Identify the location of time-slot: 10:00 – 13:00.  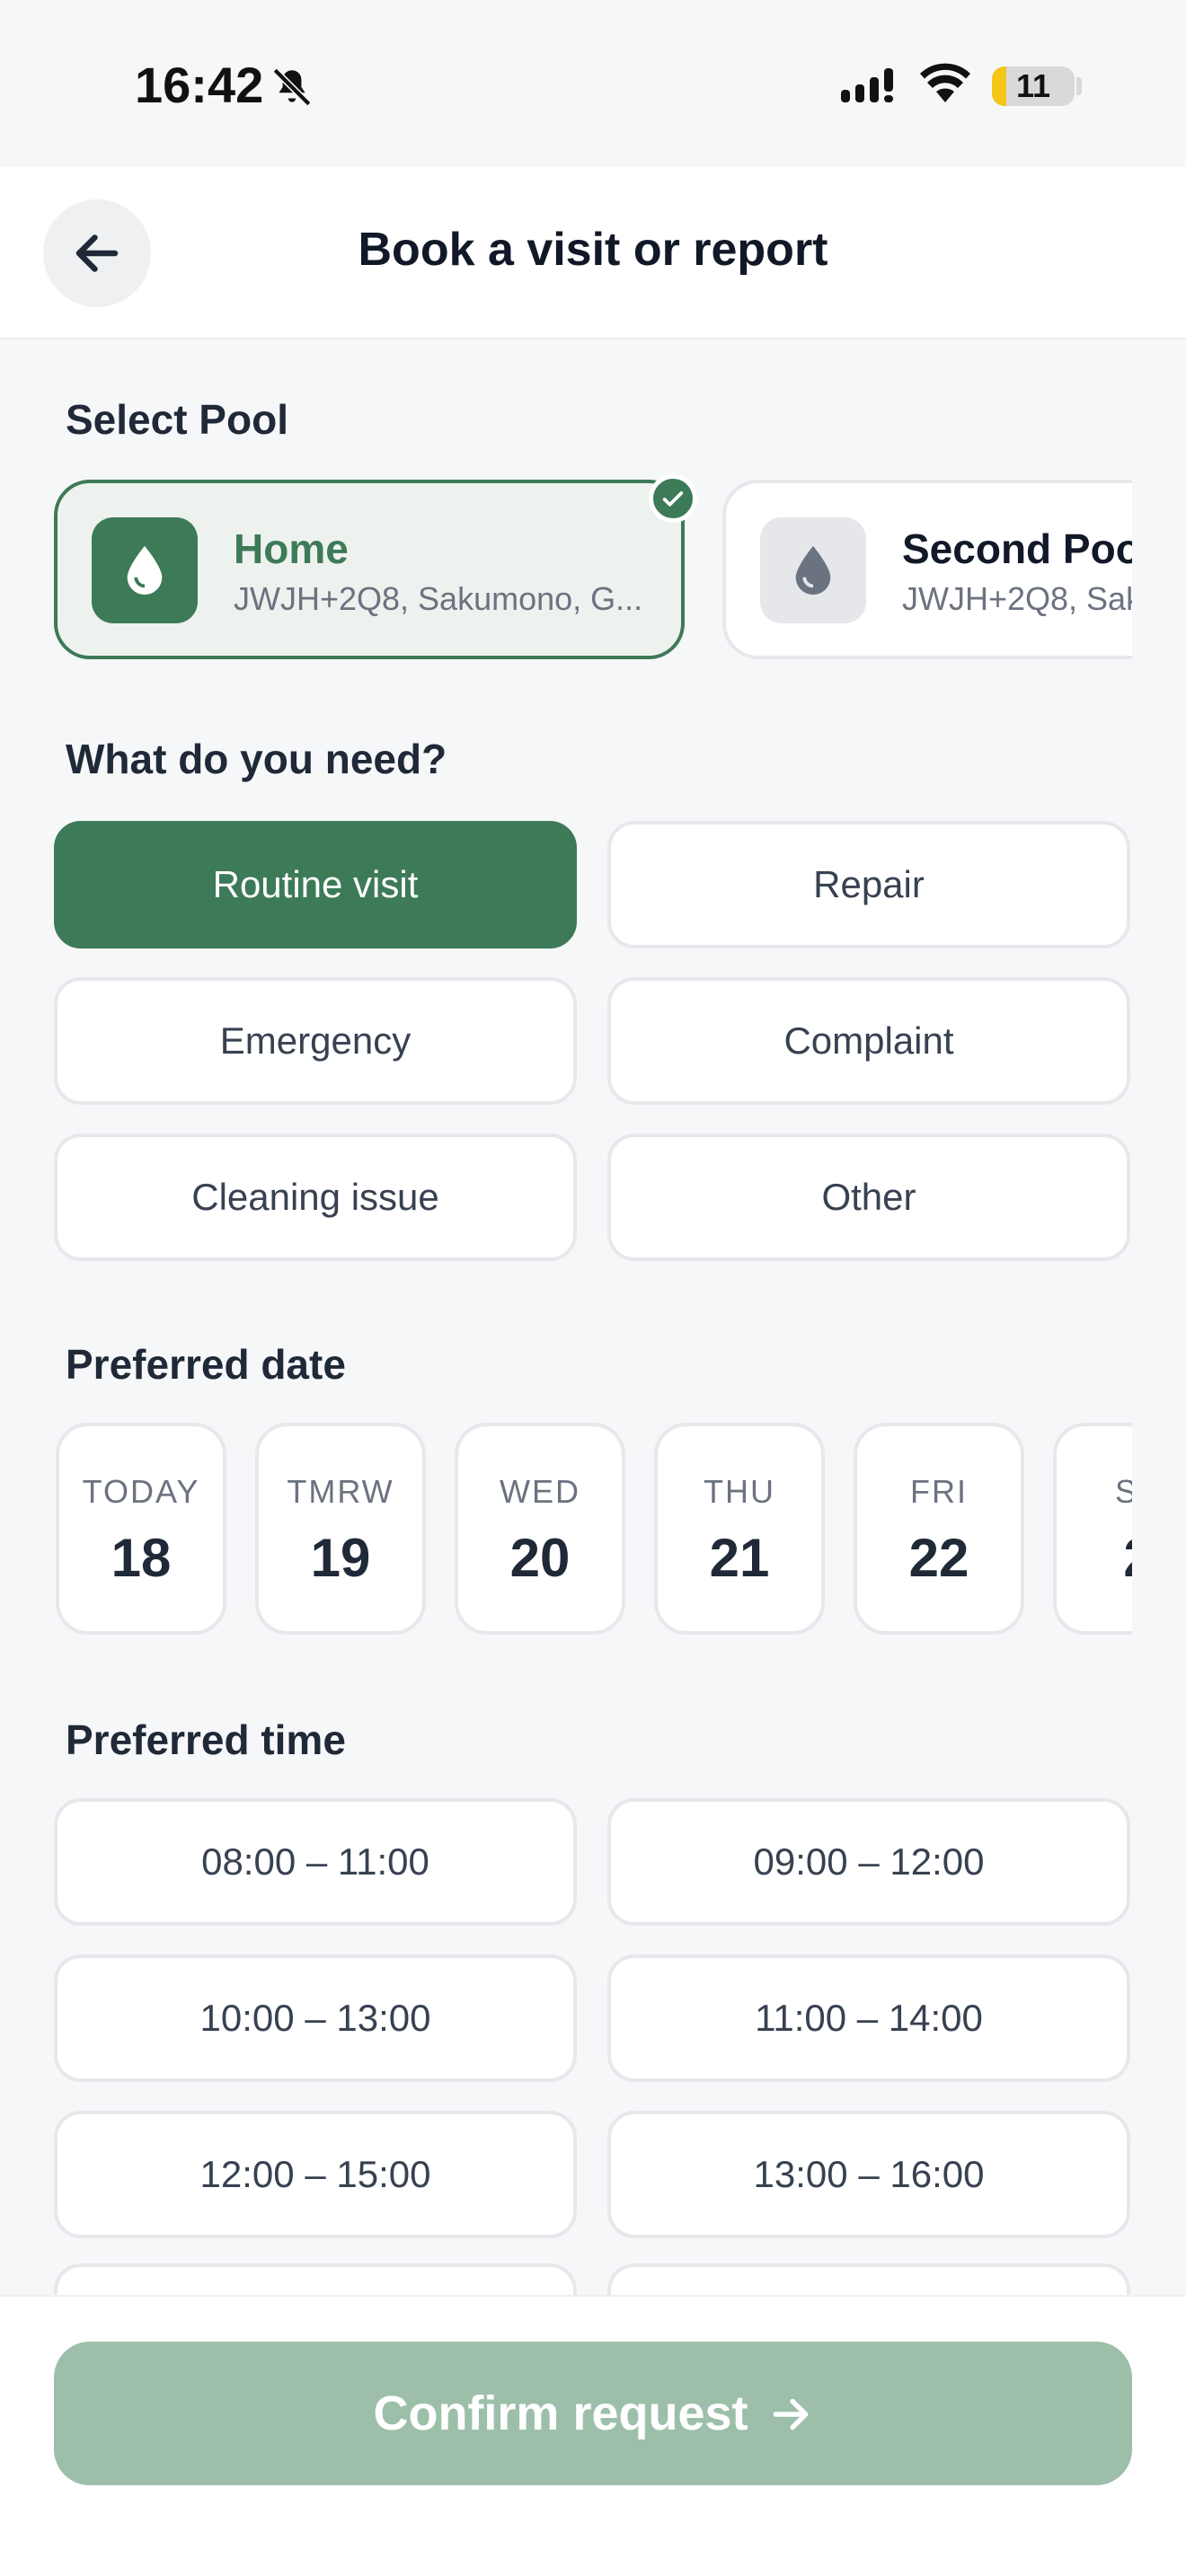
(315, 2018).